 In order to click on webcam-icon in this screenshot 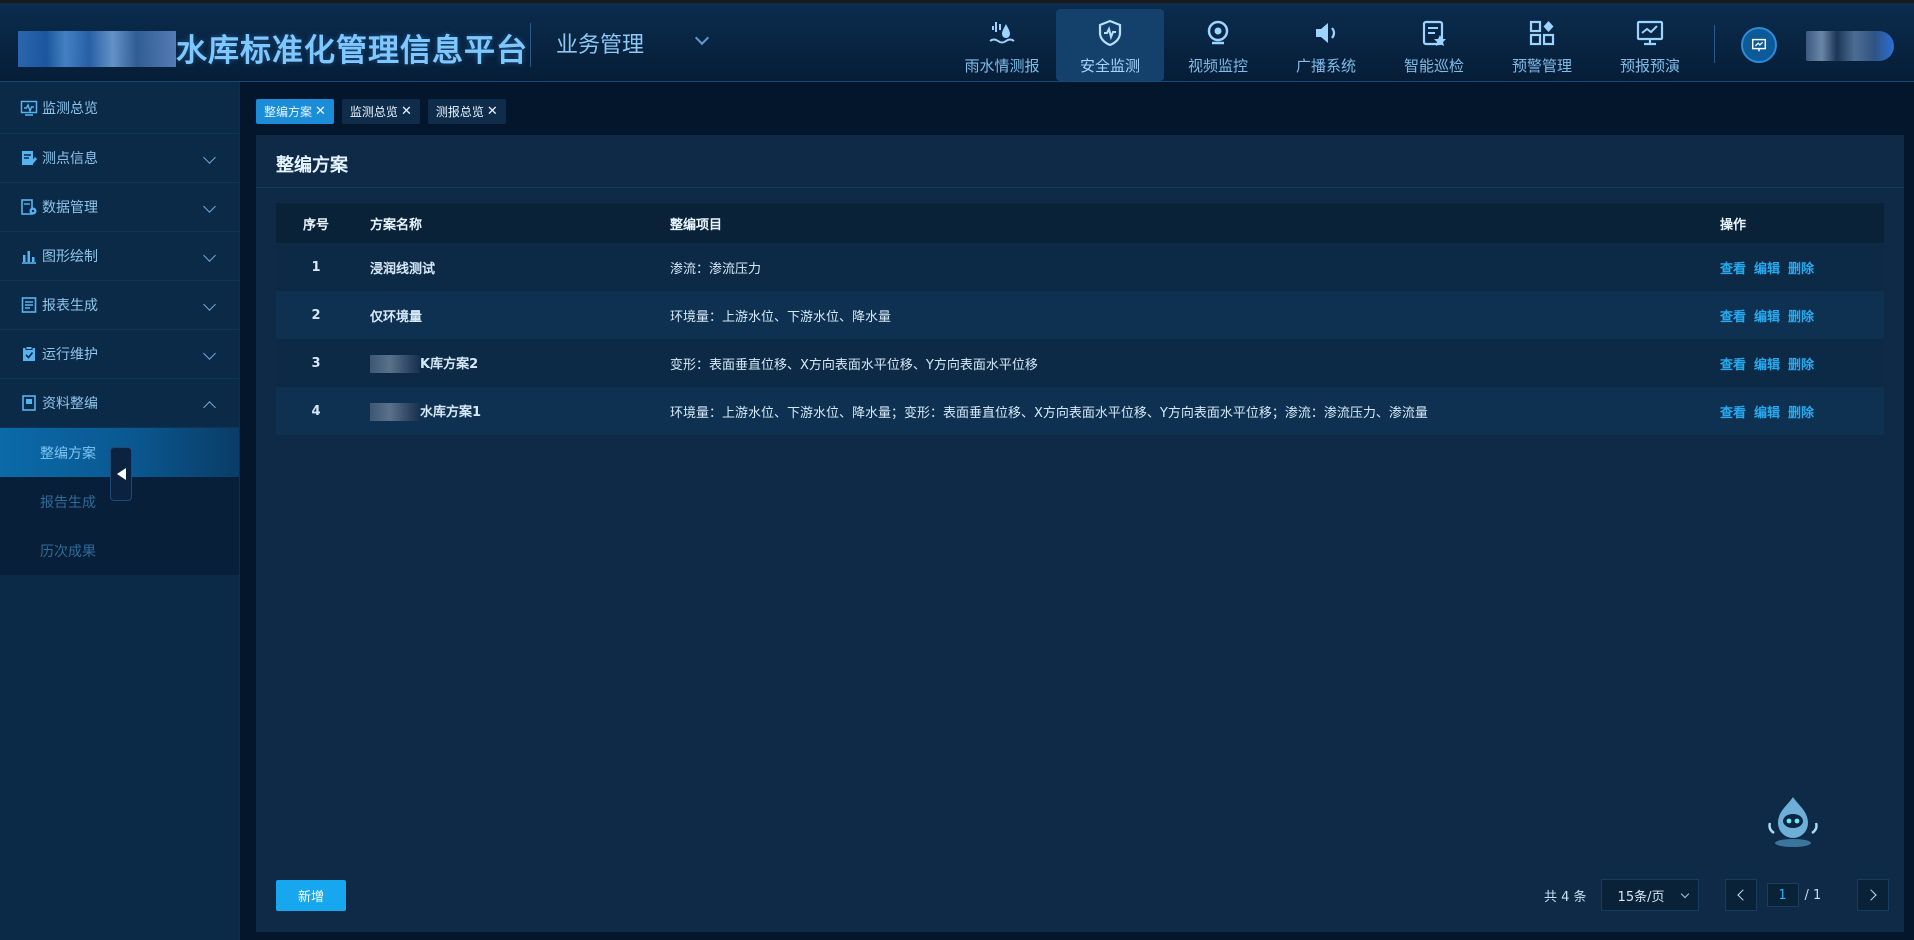, I will do `click(1218, 32)`.